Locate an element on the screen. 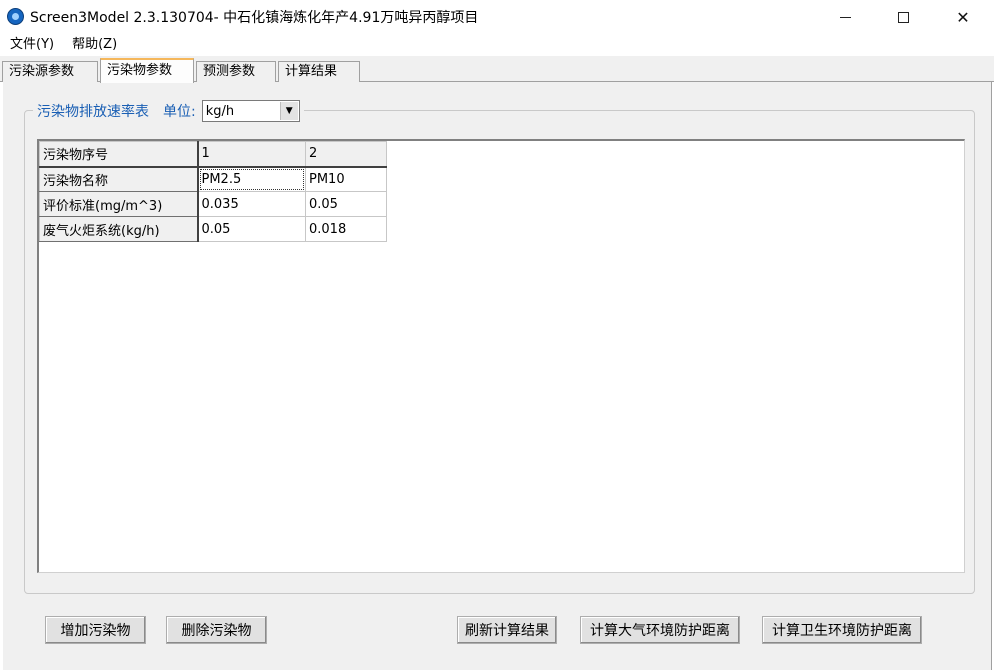  tab-prediction-params: 预测参数 is located at coordinates (236, 72).